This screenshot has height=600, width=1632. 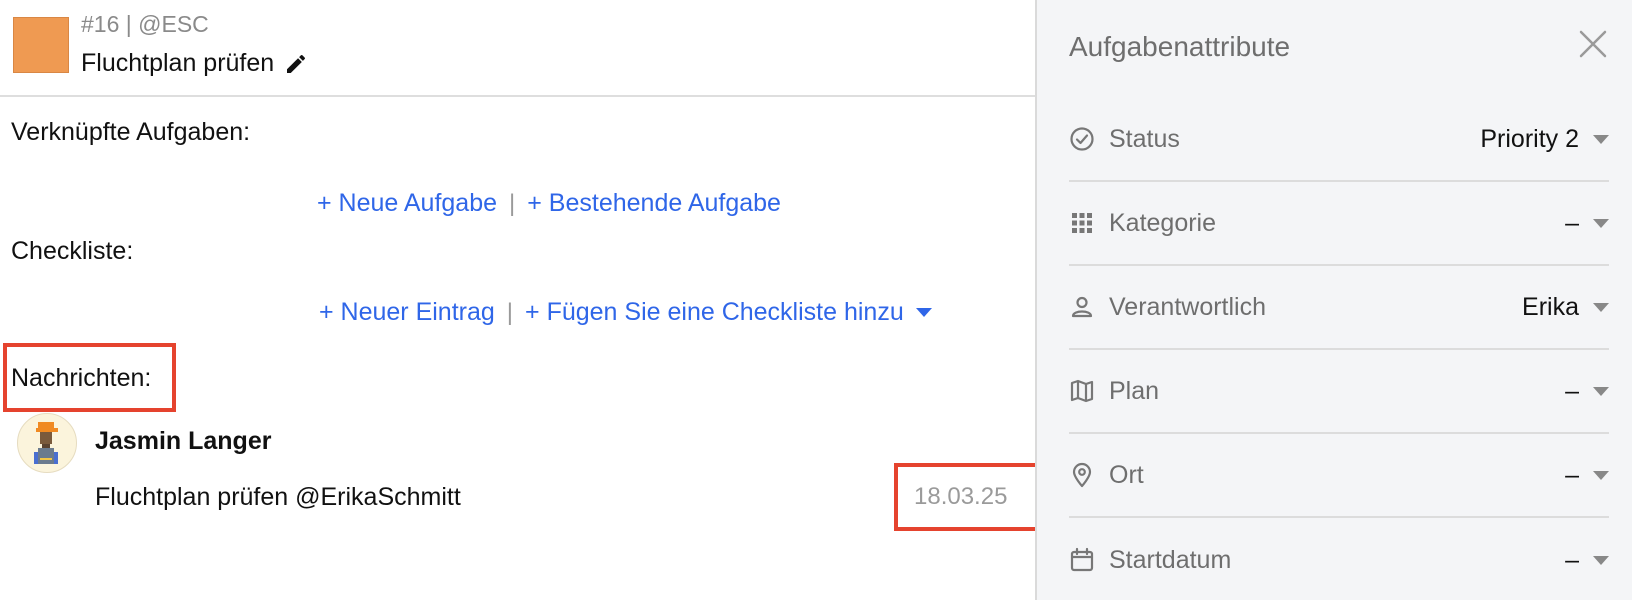 What do you see at coordinates (1339, 392) in the screenshot?
I see `attribute-plan: Plan –` at bounding box center [1339, 392].